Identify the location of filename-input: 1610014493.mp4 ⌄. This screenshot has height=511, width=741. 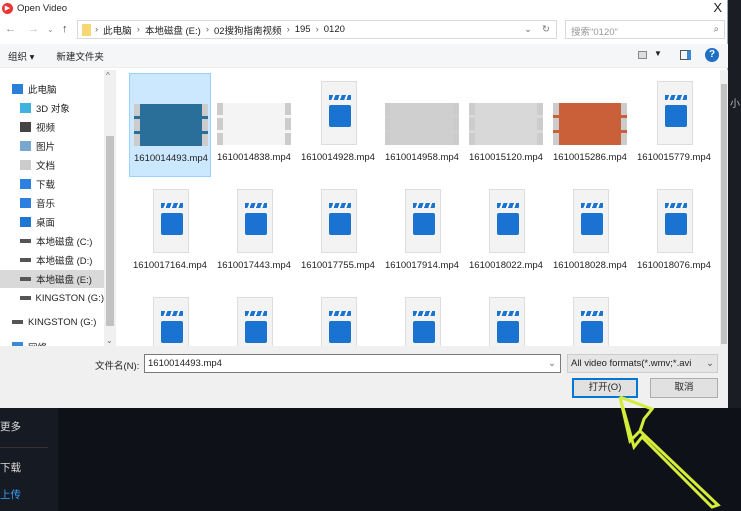
(352, 363).